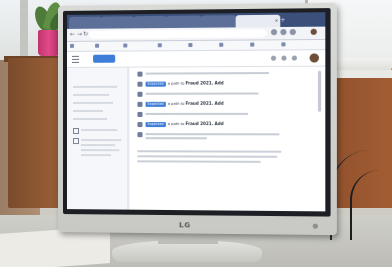 The width and height of the screenshot is (392, 267). I want to click on back-arrow-icon: ←, so click(72, 35).